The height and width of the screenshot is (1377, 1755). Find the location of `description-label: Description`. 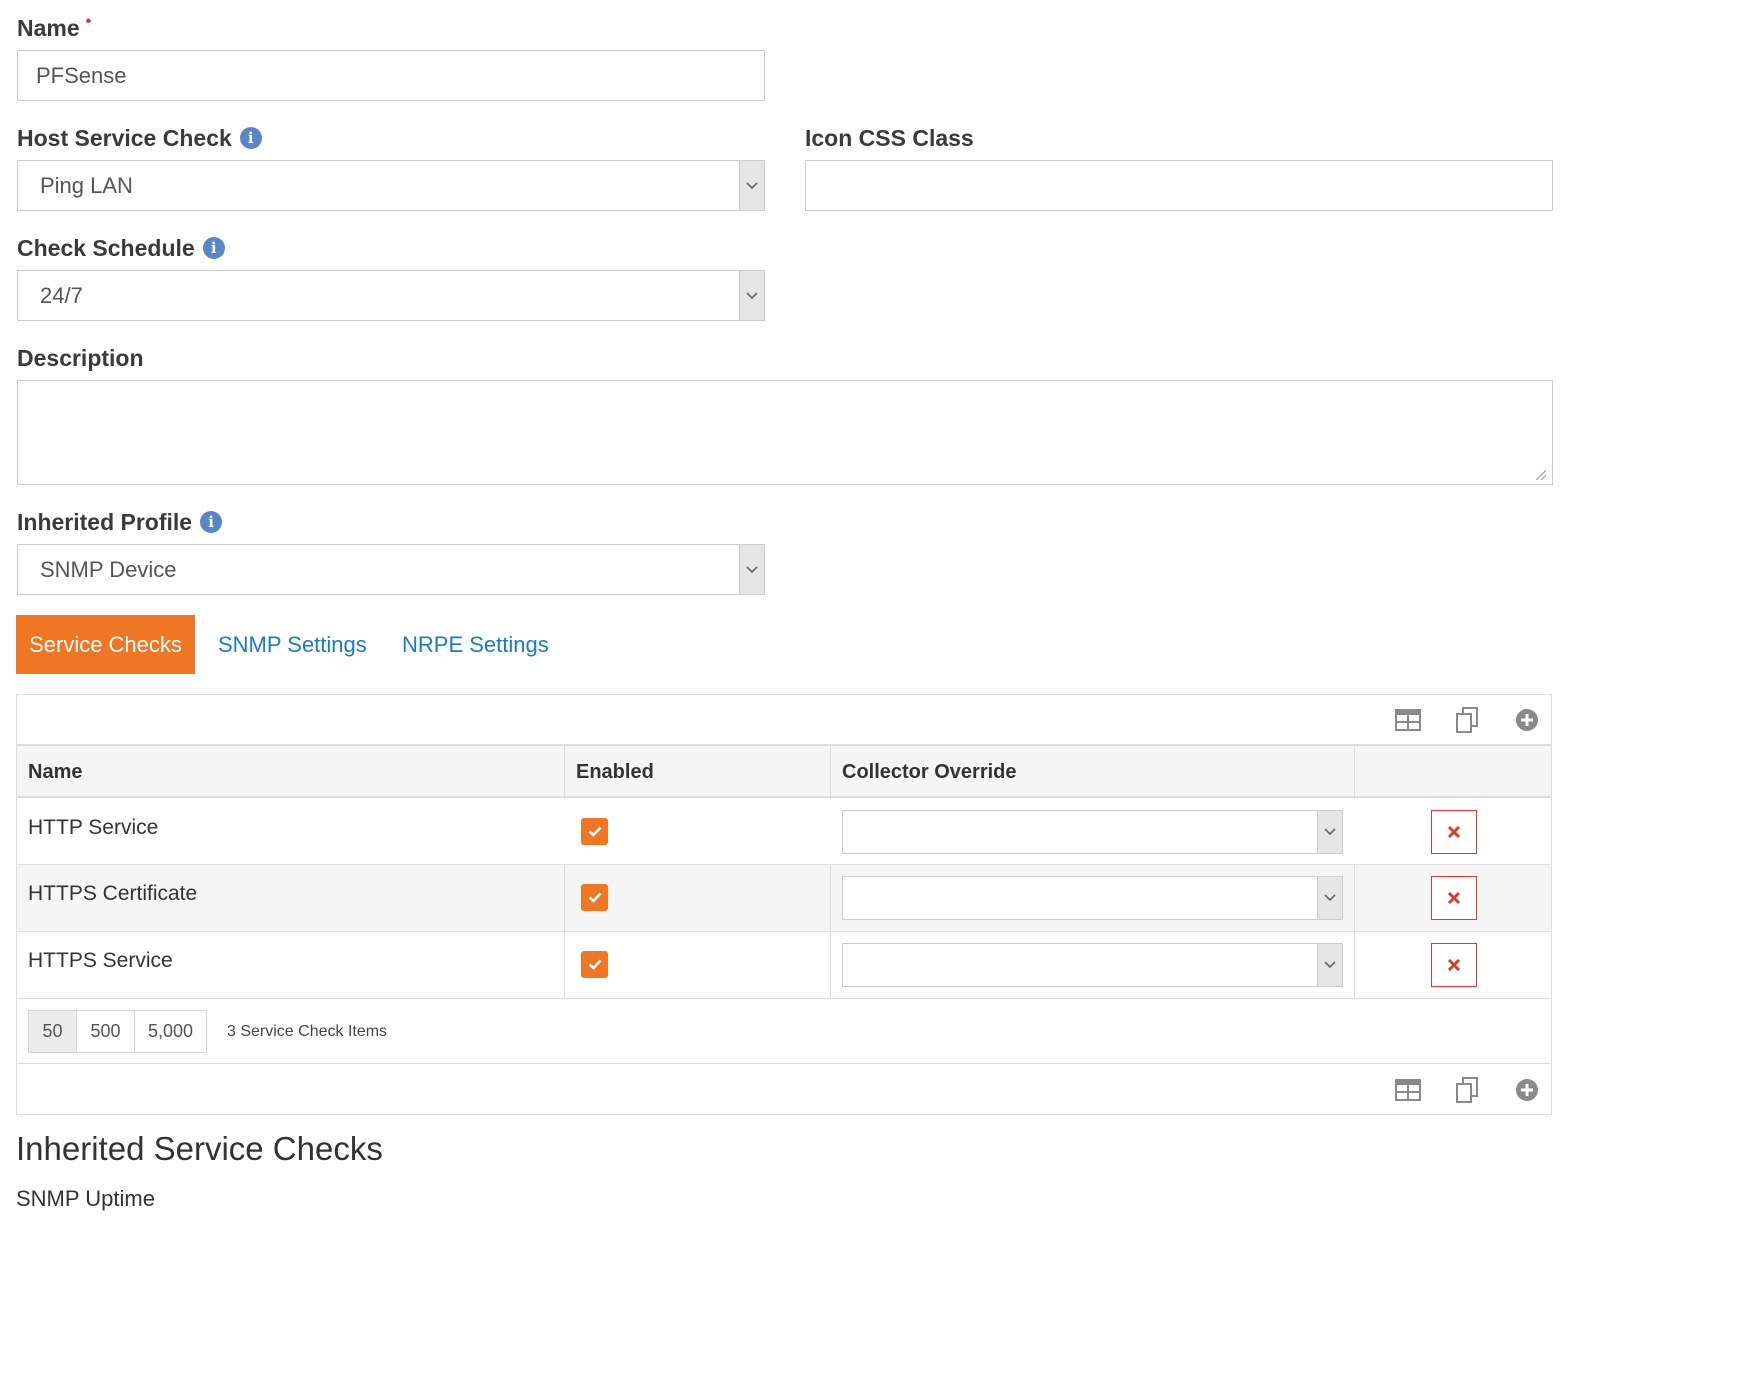

description-label: Description is located at coordinates (80, 358).